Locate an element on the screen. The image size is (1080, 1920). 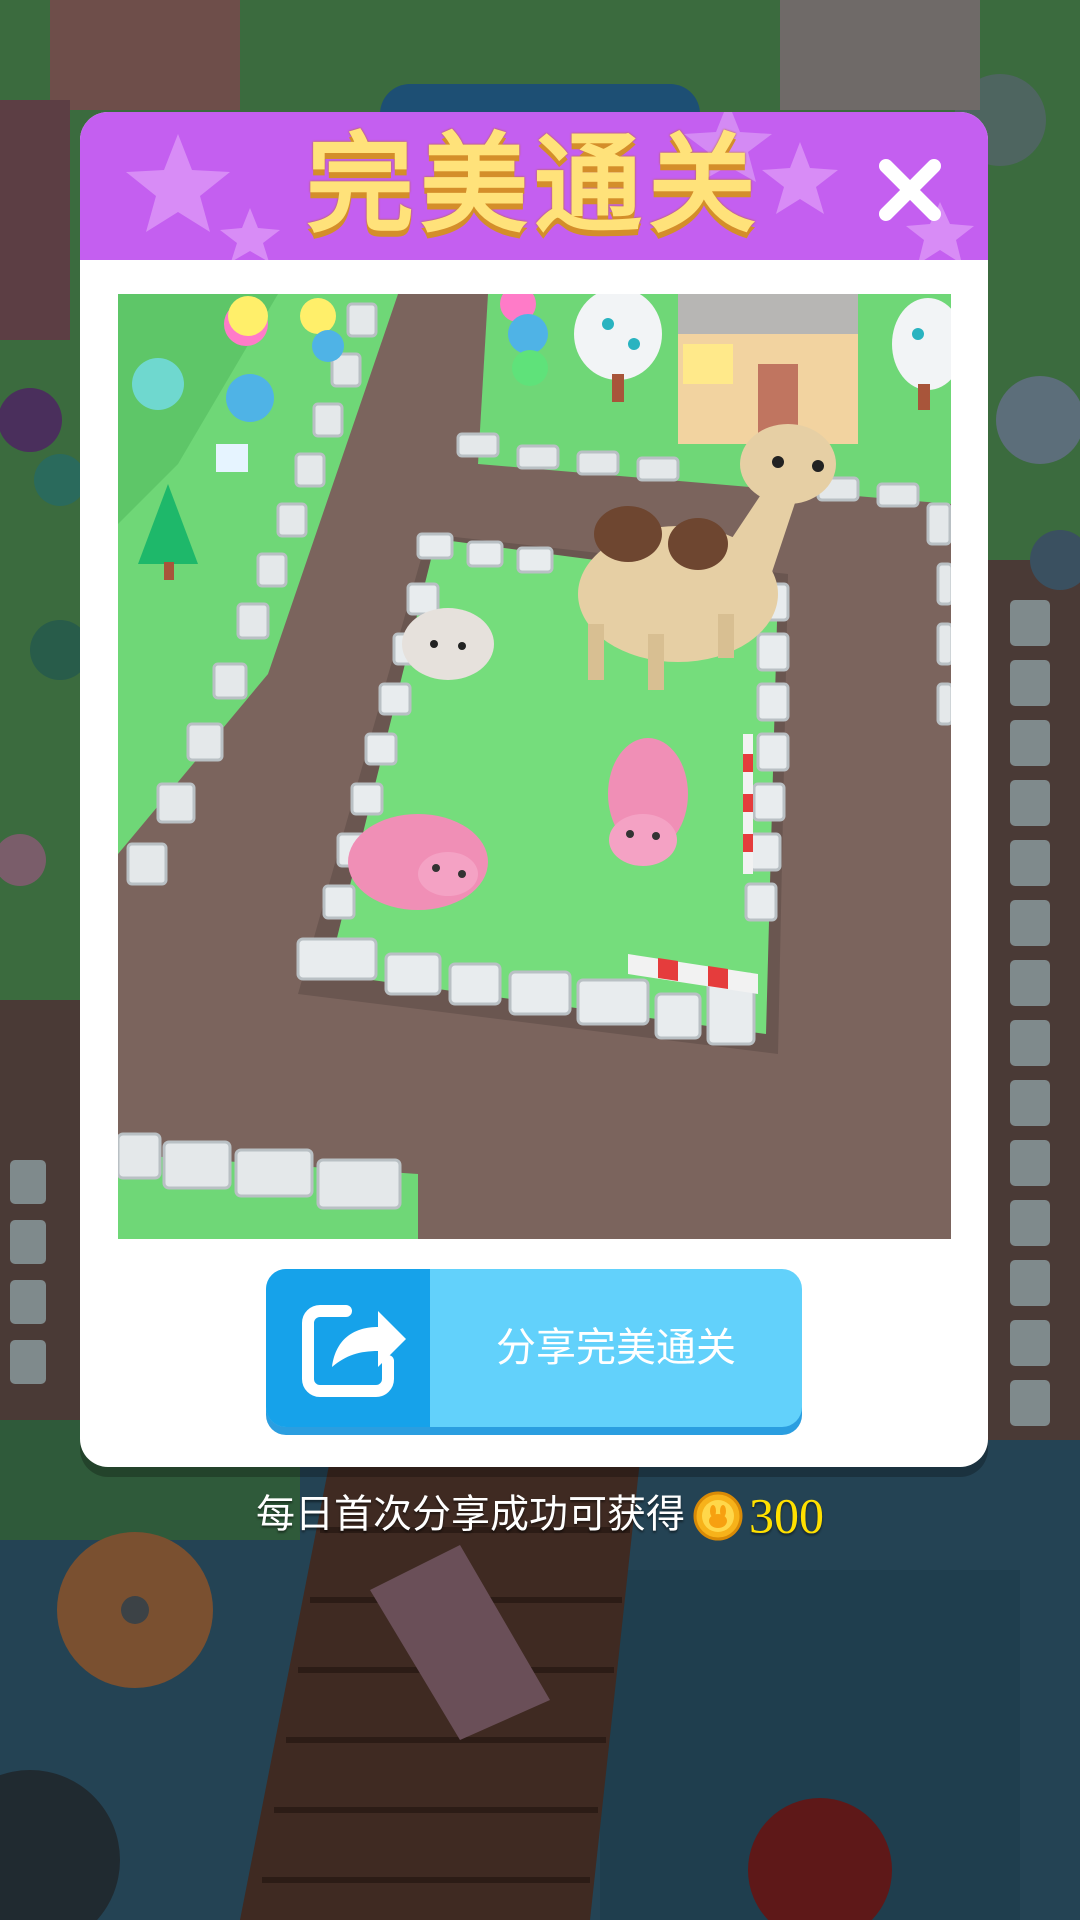
share-perfect-clear-button: 分享完美通关 is located at coordinates (534, 1348).